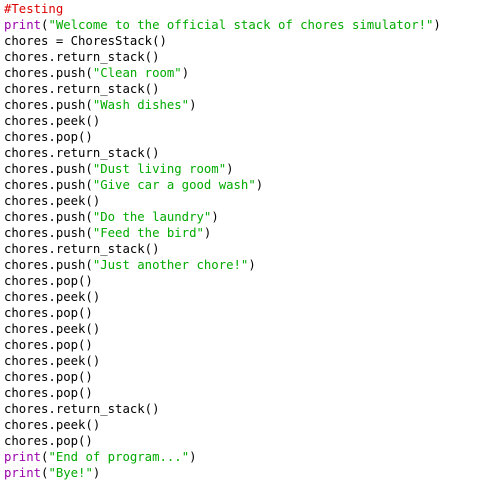 The image size is (482, 483). Describe the element at coordinates (34, 9) in the screenshot. I see `code-comment: #Testing` at that location.